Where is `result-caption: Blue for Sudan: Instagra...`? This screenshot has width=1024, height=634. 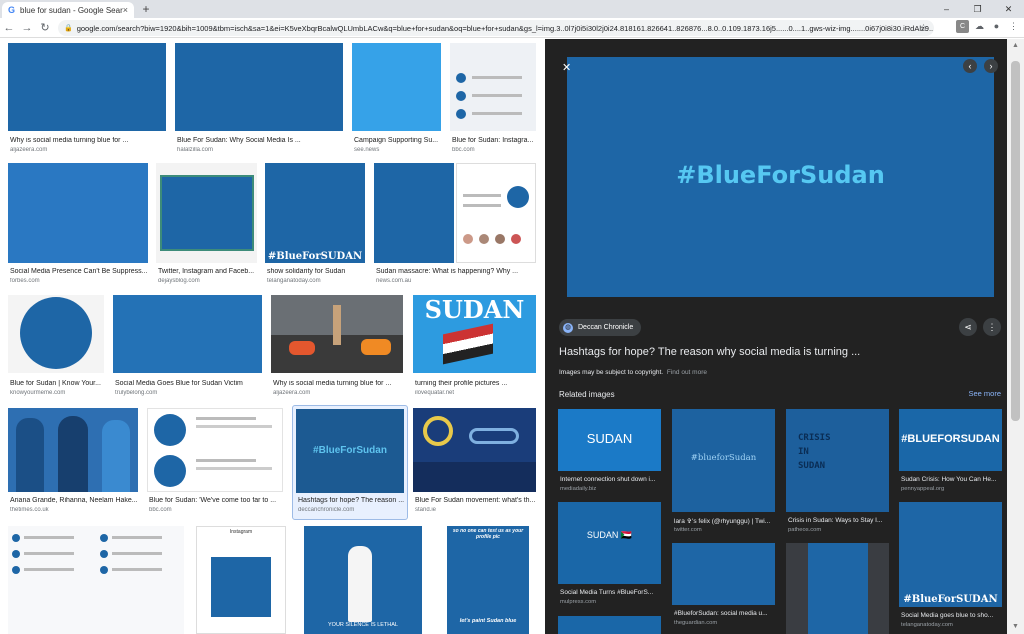
result-caption: Blue for Sudan: Instagra... is located at coordinates (495, 140).